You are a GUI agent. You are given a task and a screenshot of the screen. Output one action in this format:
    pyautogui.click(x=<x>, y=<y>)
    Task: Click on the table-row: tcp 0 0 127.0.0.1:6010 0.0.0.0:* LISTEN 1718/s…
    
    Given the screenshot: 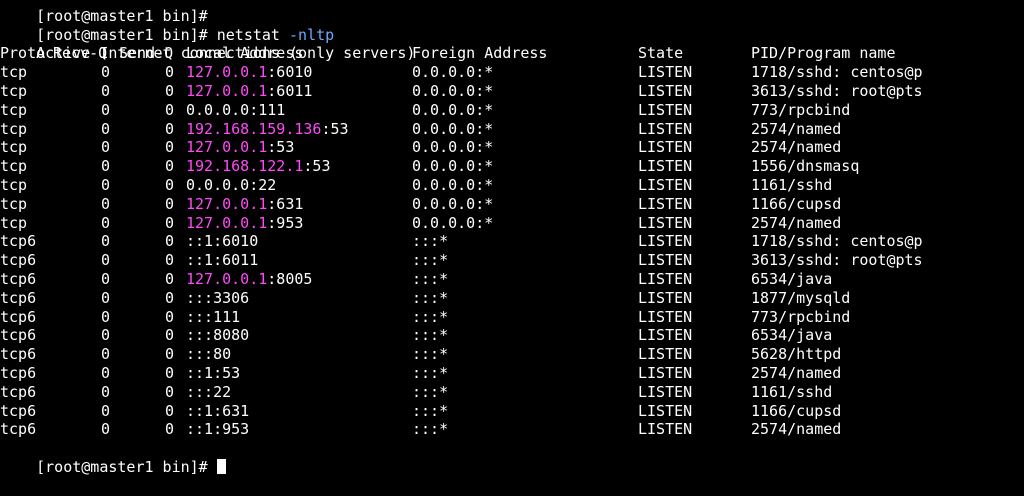 What is the action you would take?
    pyautogui.click(x=512, y=72)
    